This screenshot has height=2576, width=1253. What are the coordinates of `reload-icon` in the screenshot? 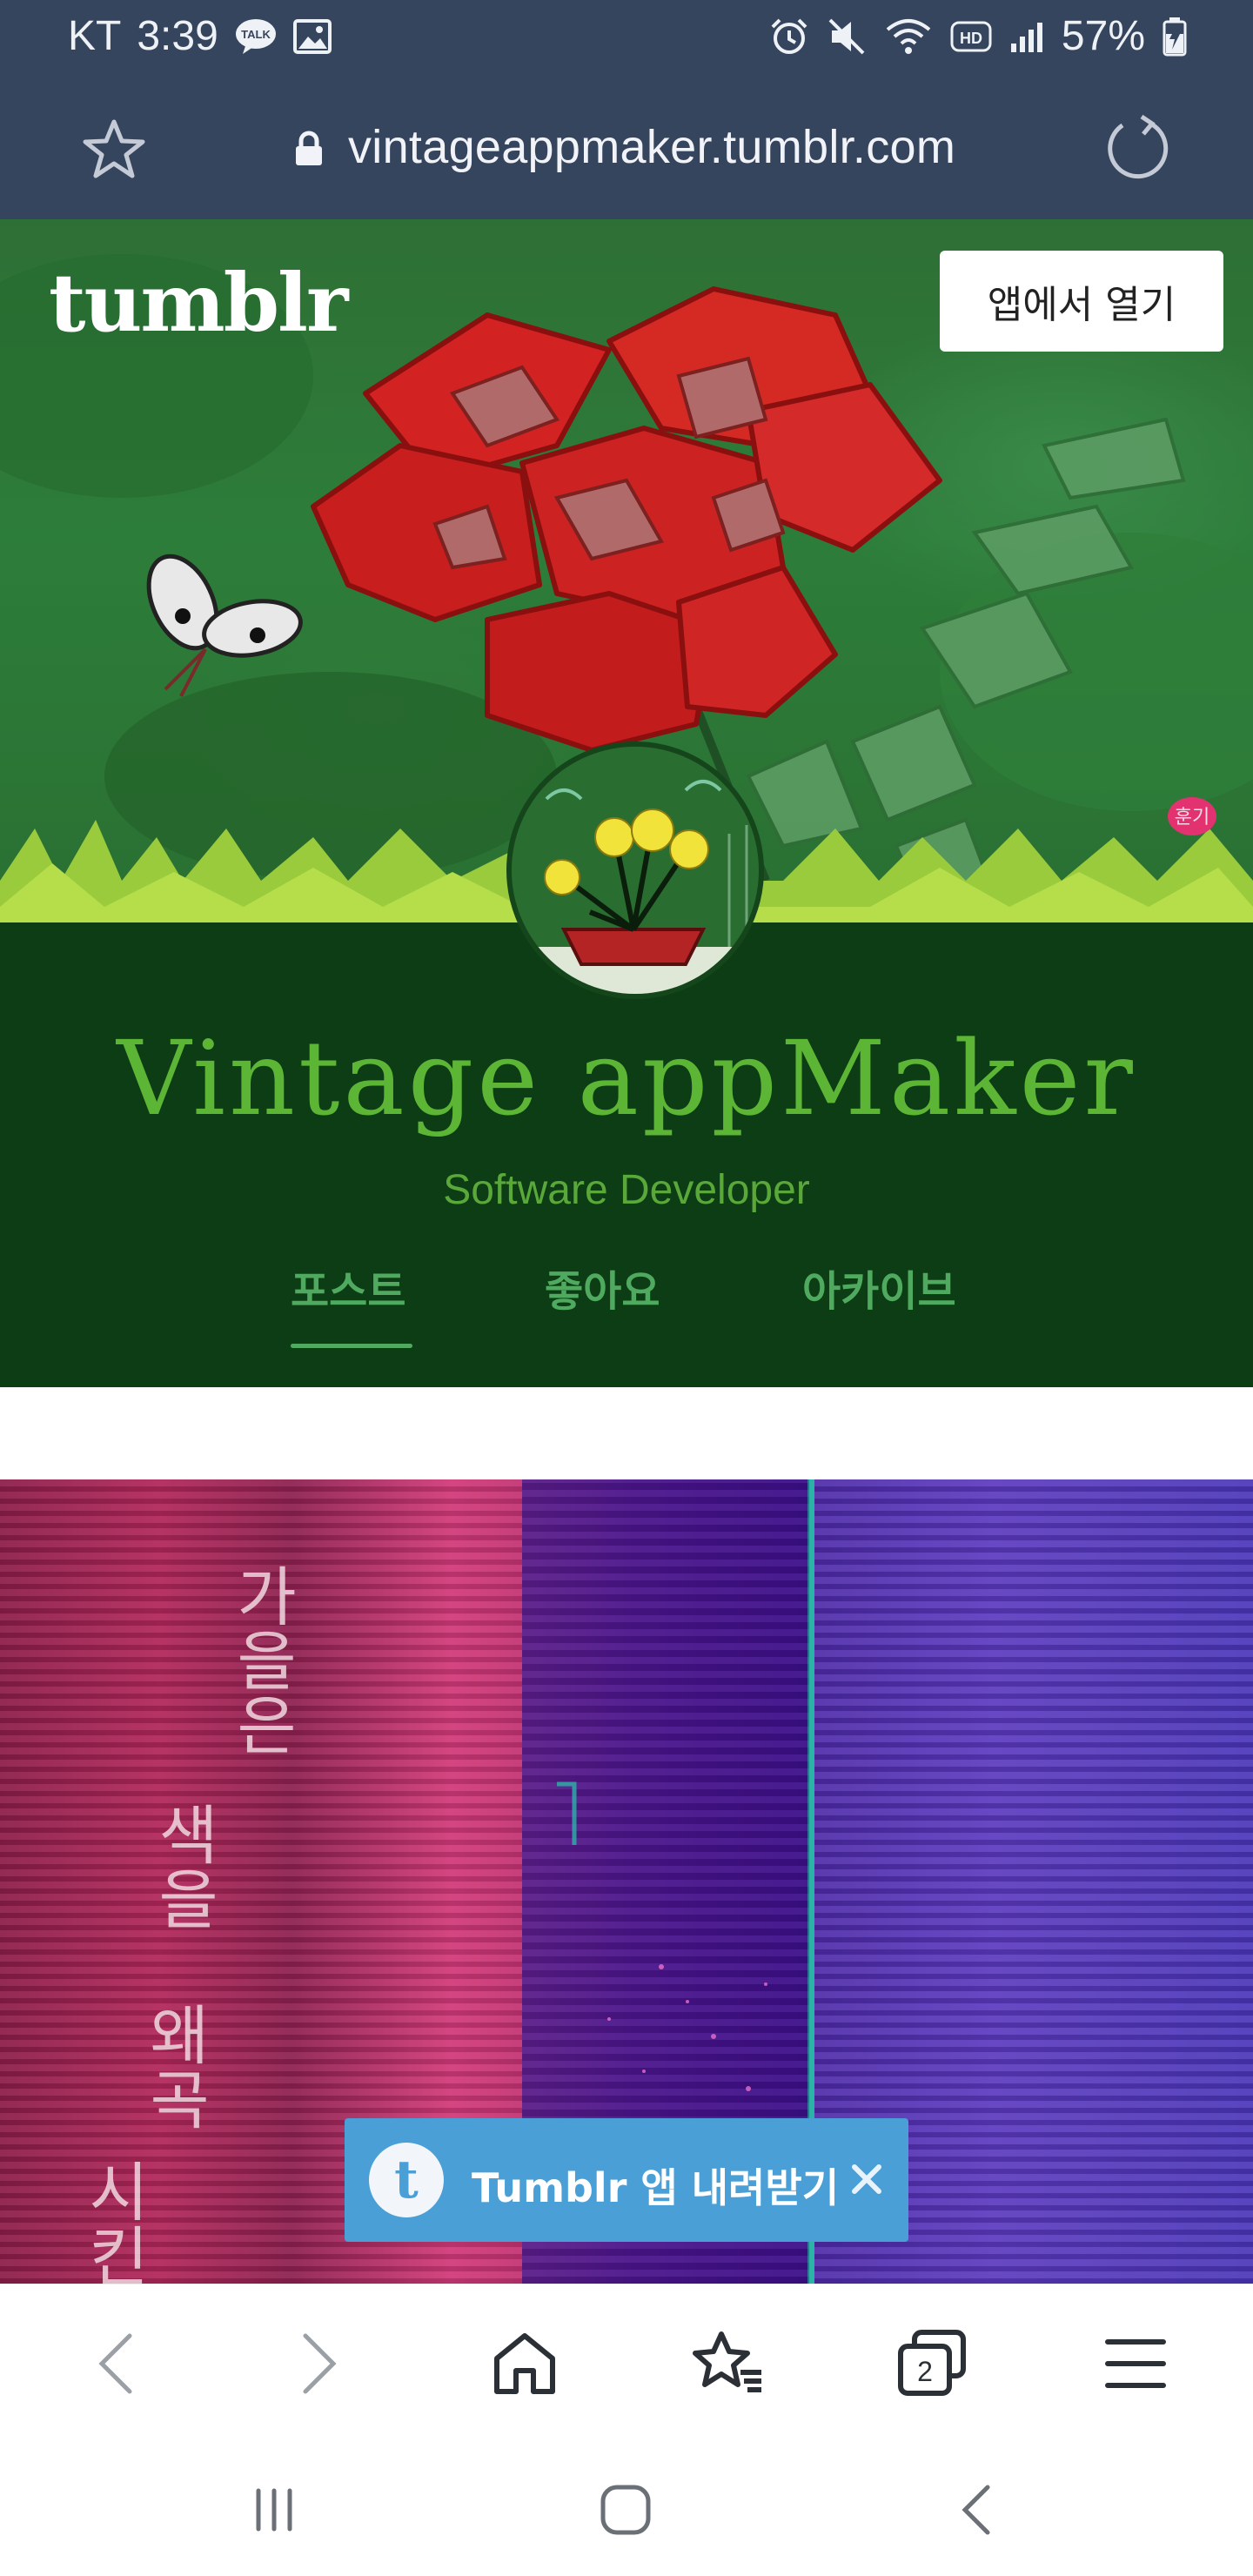 It's located at (1136, 150).